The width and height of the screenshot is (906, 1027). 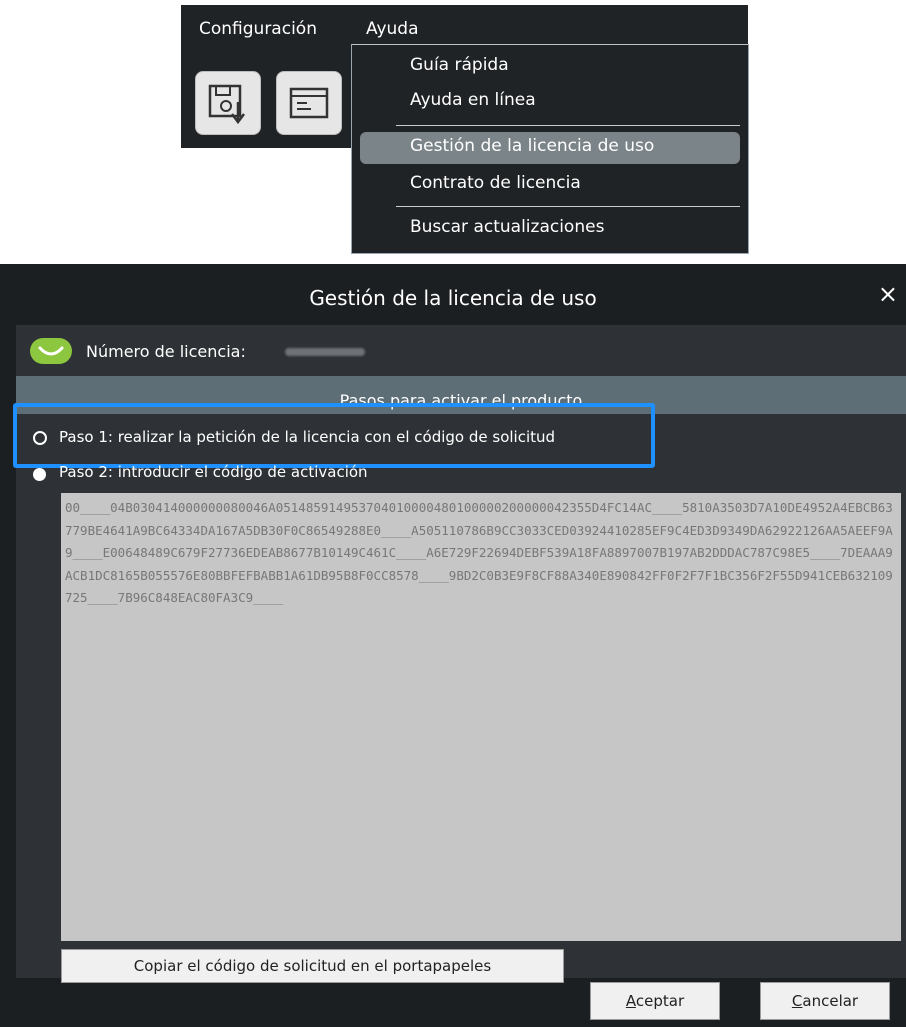 I want to click on menu-configuracion: Configuración, so click(x=258, y=29).